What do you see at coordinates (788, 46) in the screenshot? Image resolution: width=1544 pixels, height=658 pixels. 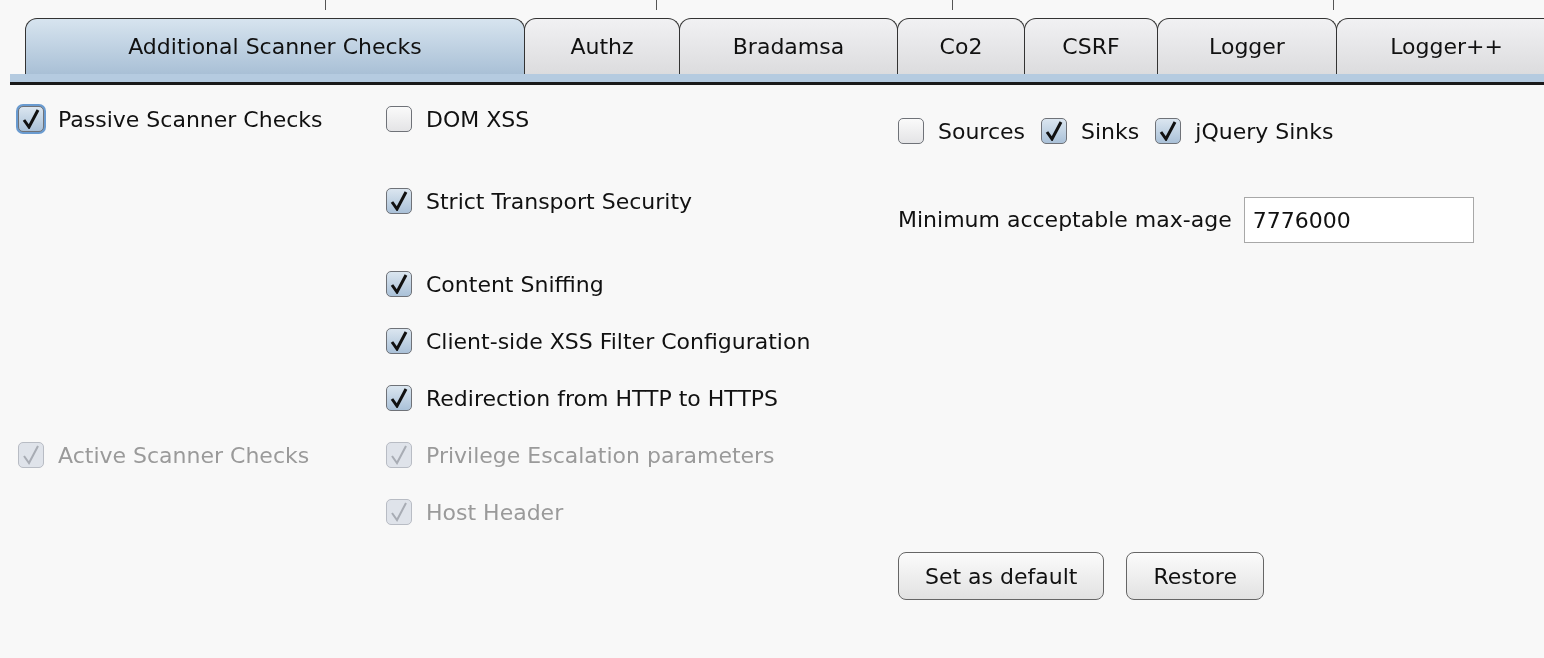 I see `tab: Bradamsa` at bounding box center [788, 46].